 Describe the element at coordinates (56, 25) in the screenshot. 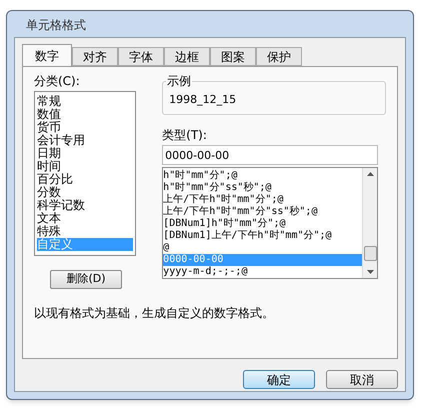

I see `window-title: 单元格格式` at that location.